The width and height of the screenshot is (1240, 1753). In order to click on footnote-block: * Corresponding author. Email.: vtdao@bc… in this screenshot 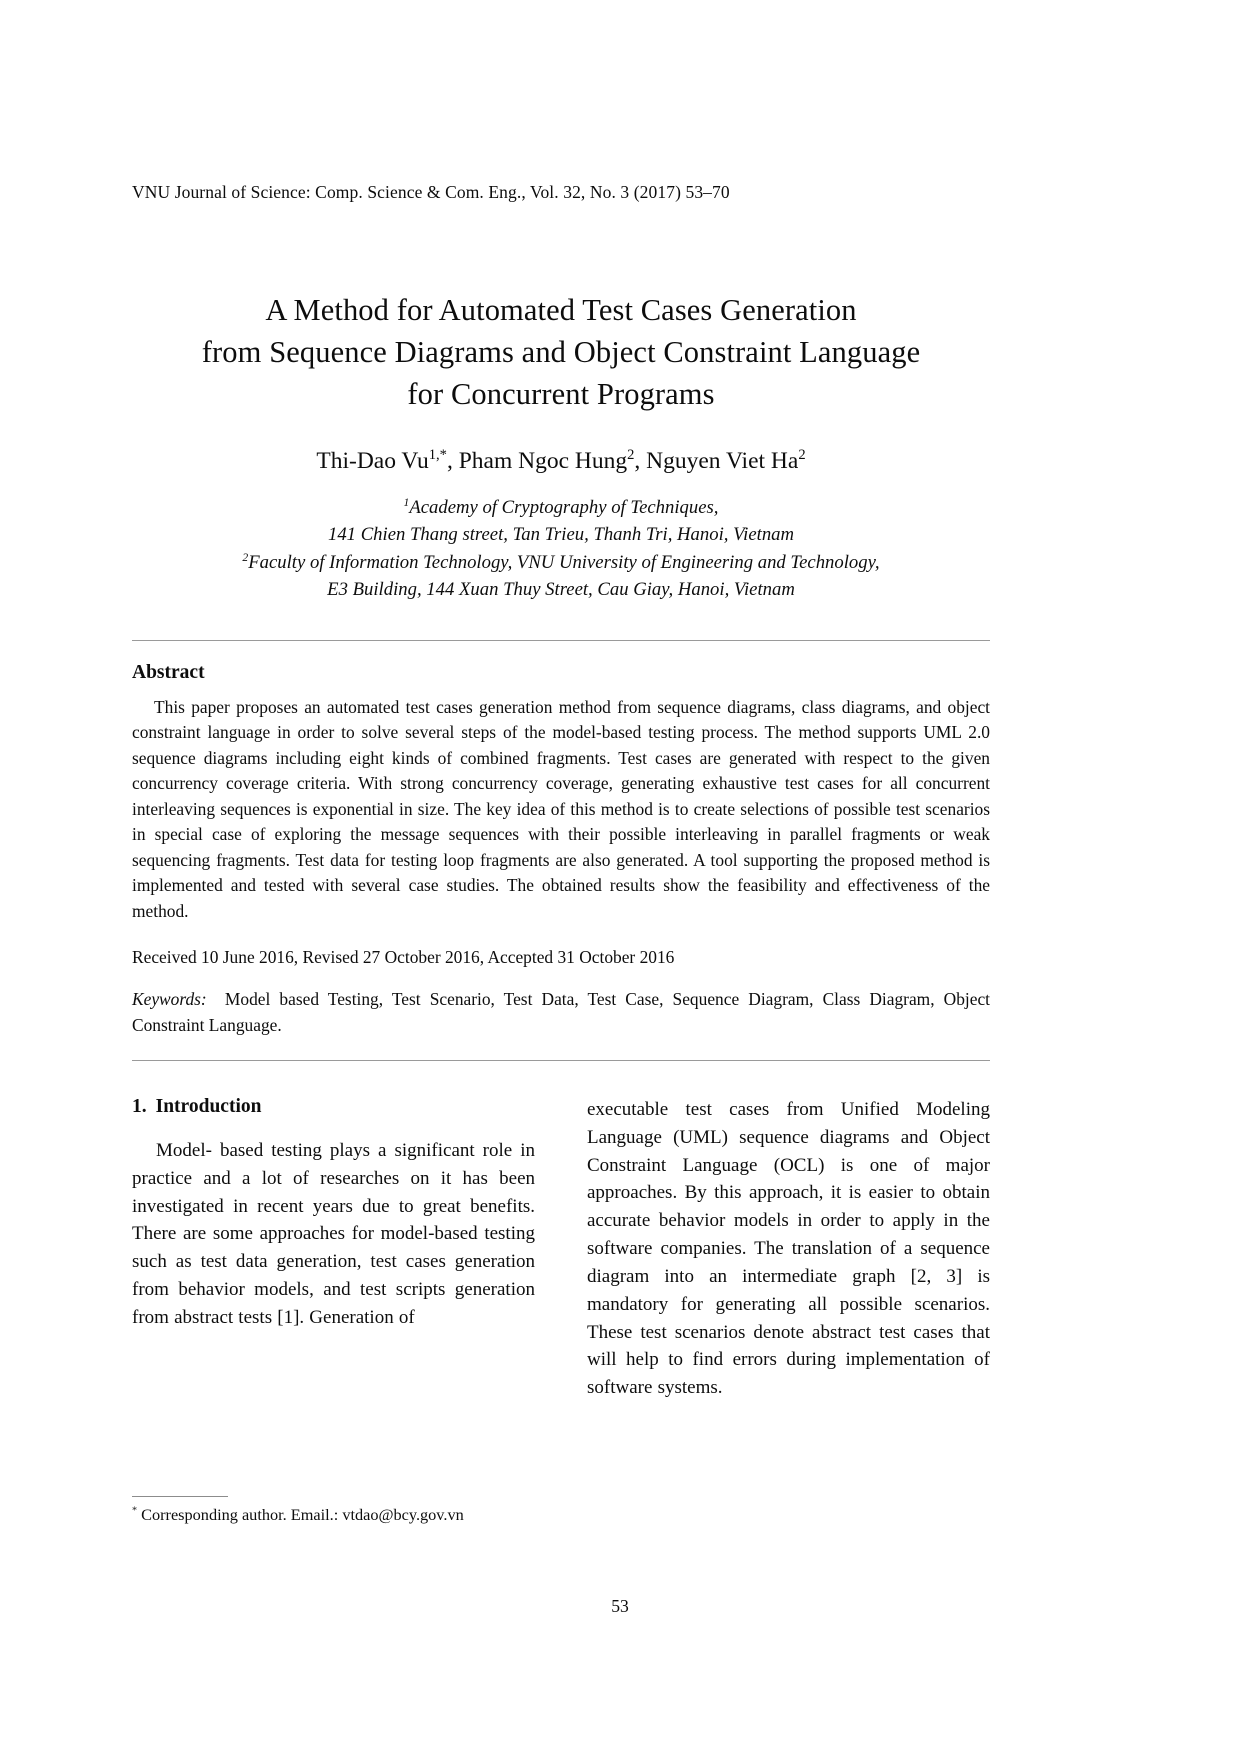, I will do `click(333, 1511)`.